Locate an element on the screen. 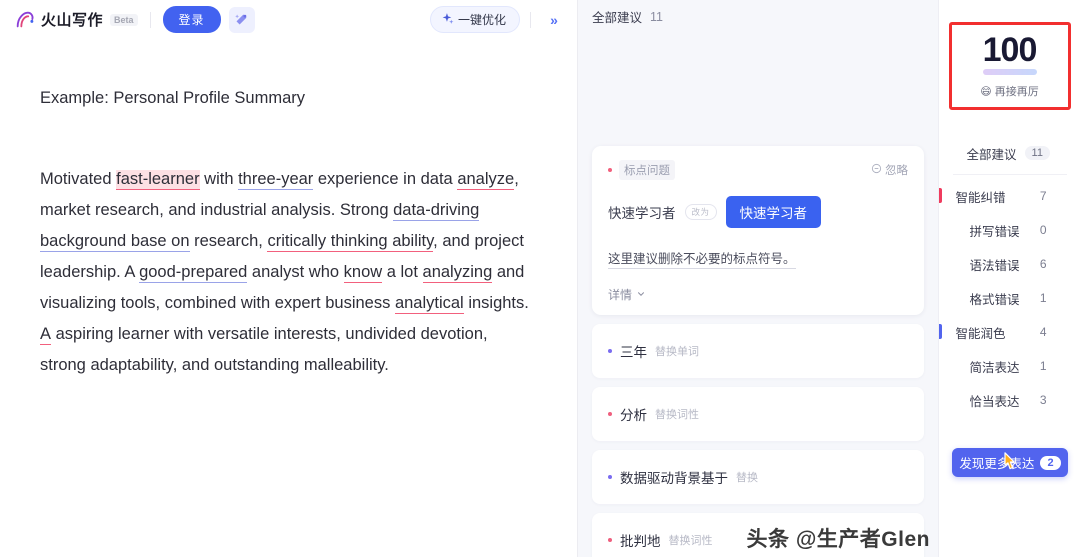 This screenshot has height=557, width=1080. brand: 火山写作 Beta is located at coordinates (76, 20).